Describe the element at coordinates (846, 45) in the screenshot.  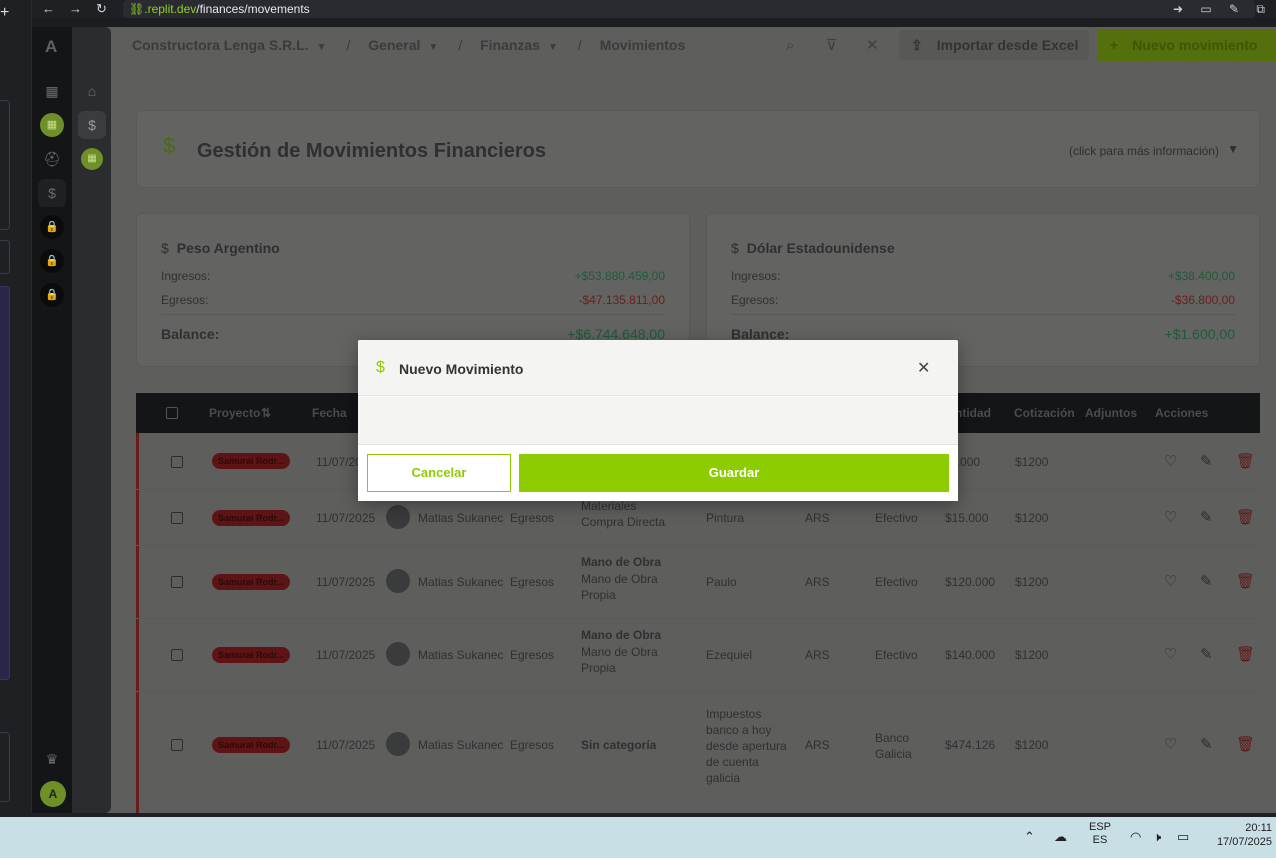
I see `filter-icon: ⊽` at that location.